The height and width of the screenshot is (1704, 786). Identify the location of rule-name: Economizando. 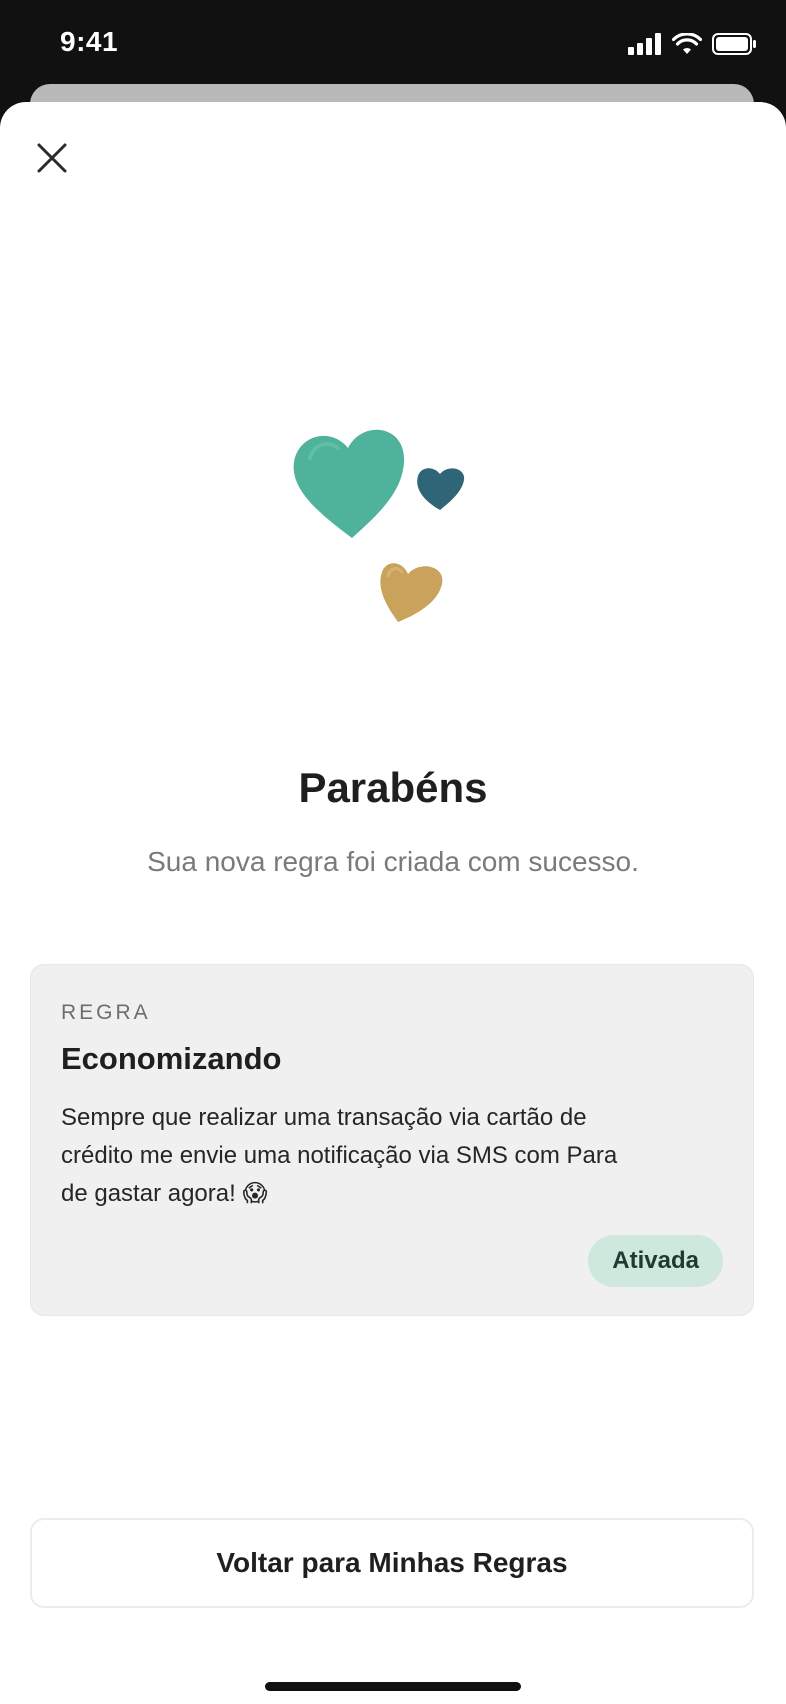
(171, 1058).